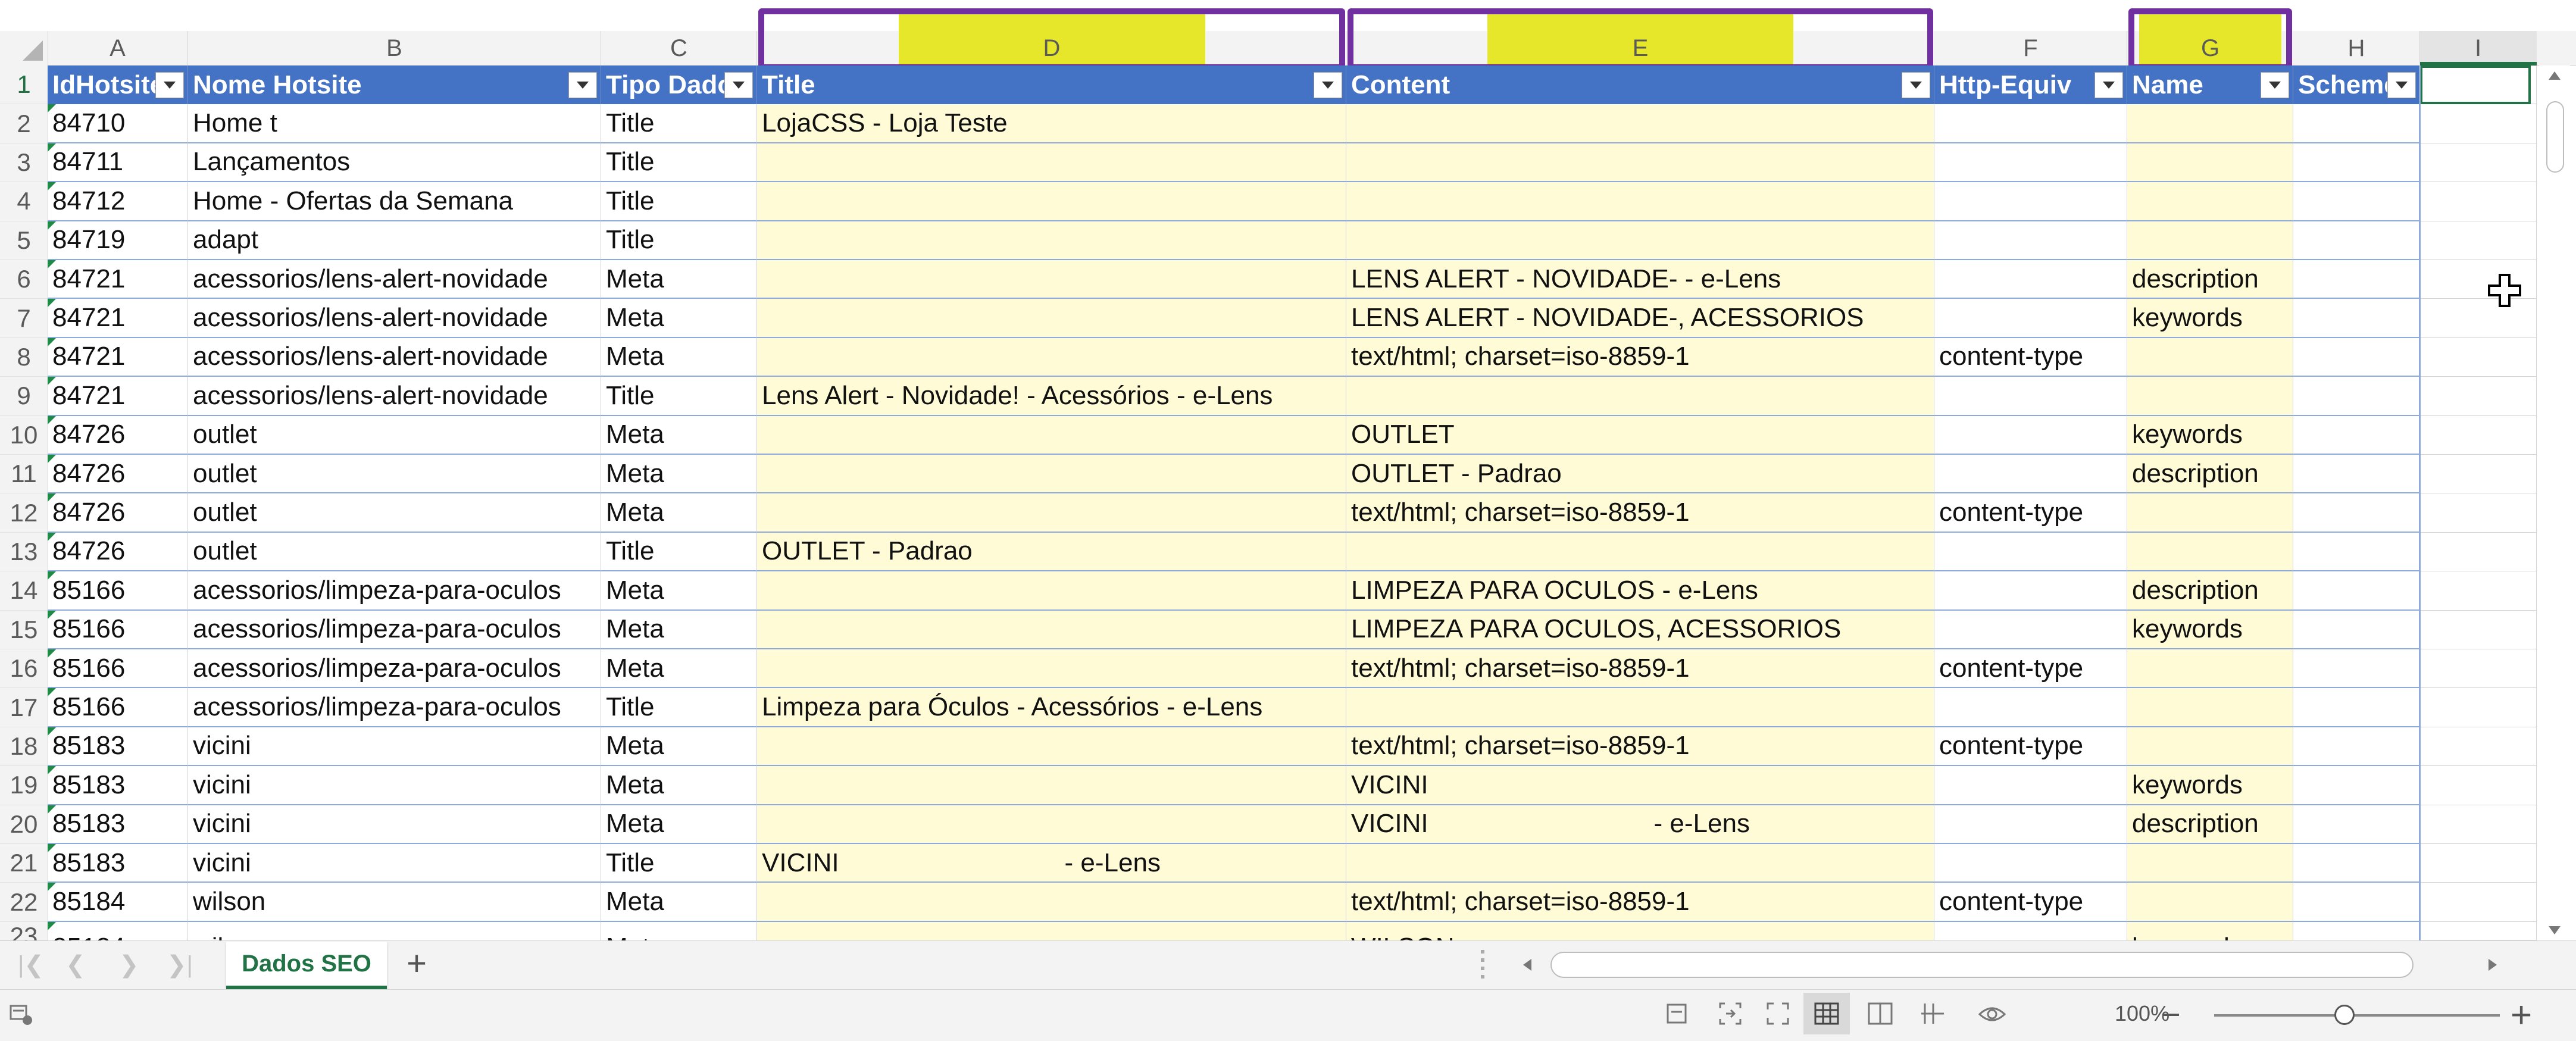 Image resolution: width=2576 pixels, height=1041 pixels. What do you see at coordinates (24, 669) in the screenshot?
I see `row-header: 16` at bounding box center [24, 669].